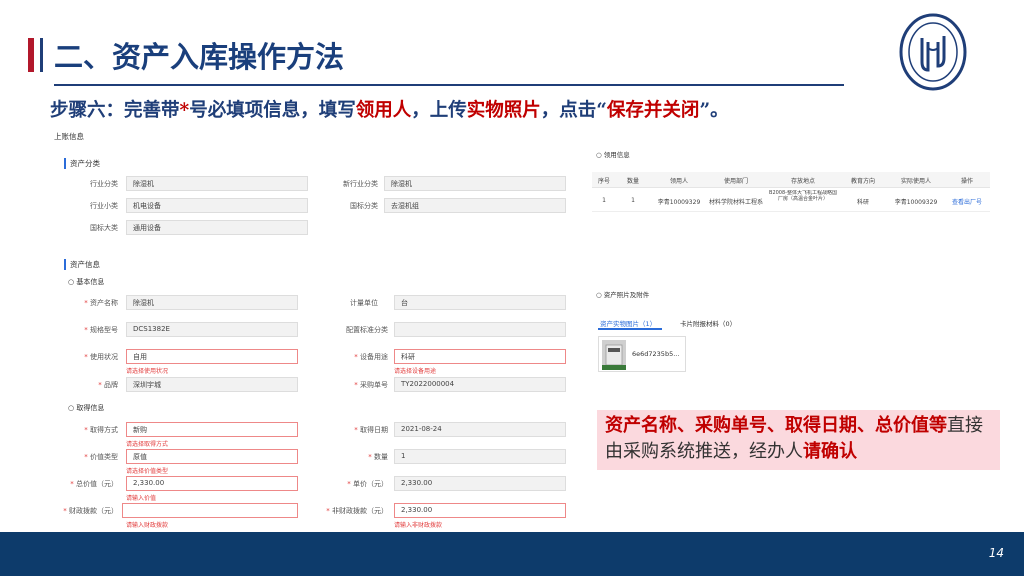 Image resolution: width=1024 pixels, height=576 pixels. I want to click on receipt-header: ○ 领用信息, so click(613, 155).